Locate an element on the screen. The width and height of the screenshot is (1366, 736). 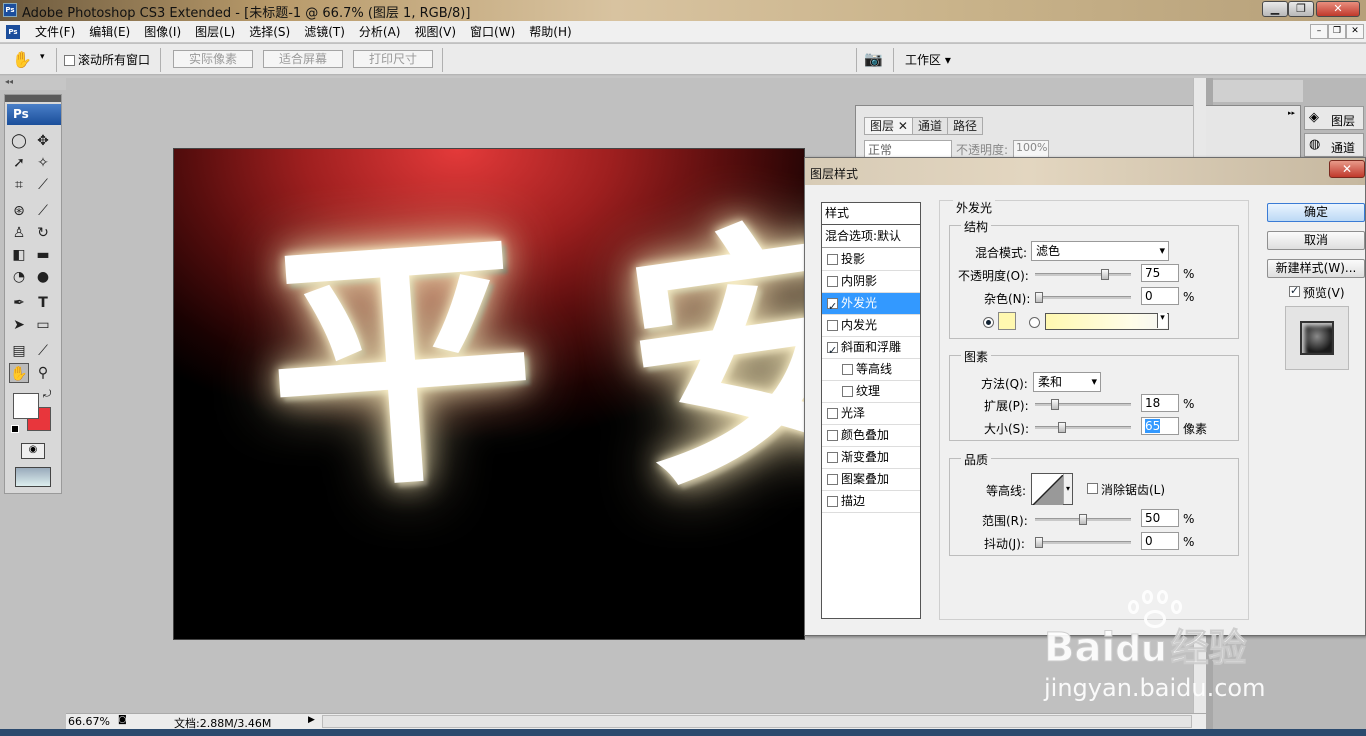
style-item: 光泽 is located at coordinates (871, 414).